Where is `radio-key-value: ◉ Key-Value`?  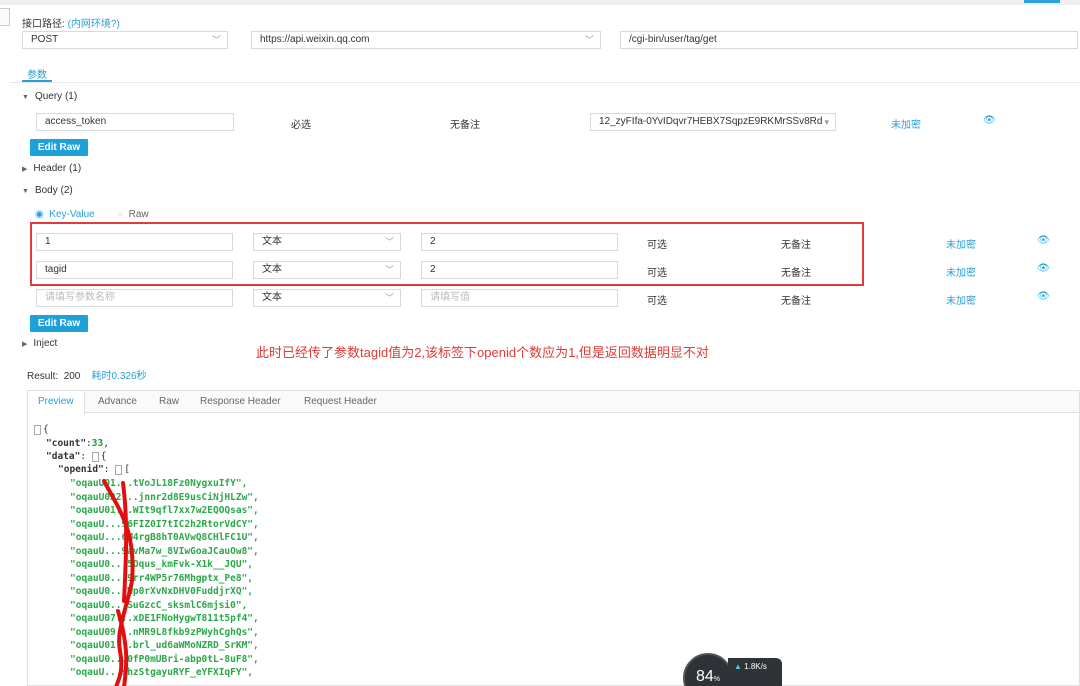
radio-key-value: ◉ Key-Value is located at coordinates (65, 214).